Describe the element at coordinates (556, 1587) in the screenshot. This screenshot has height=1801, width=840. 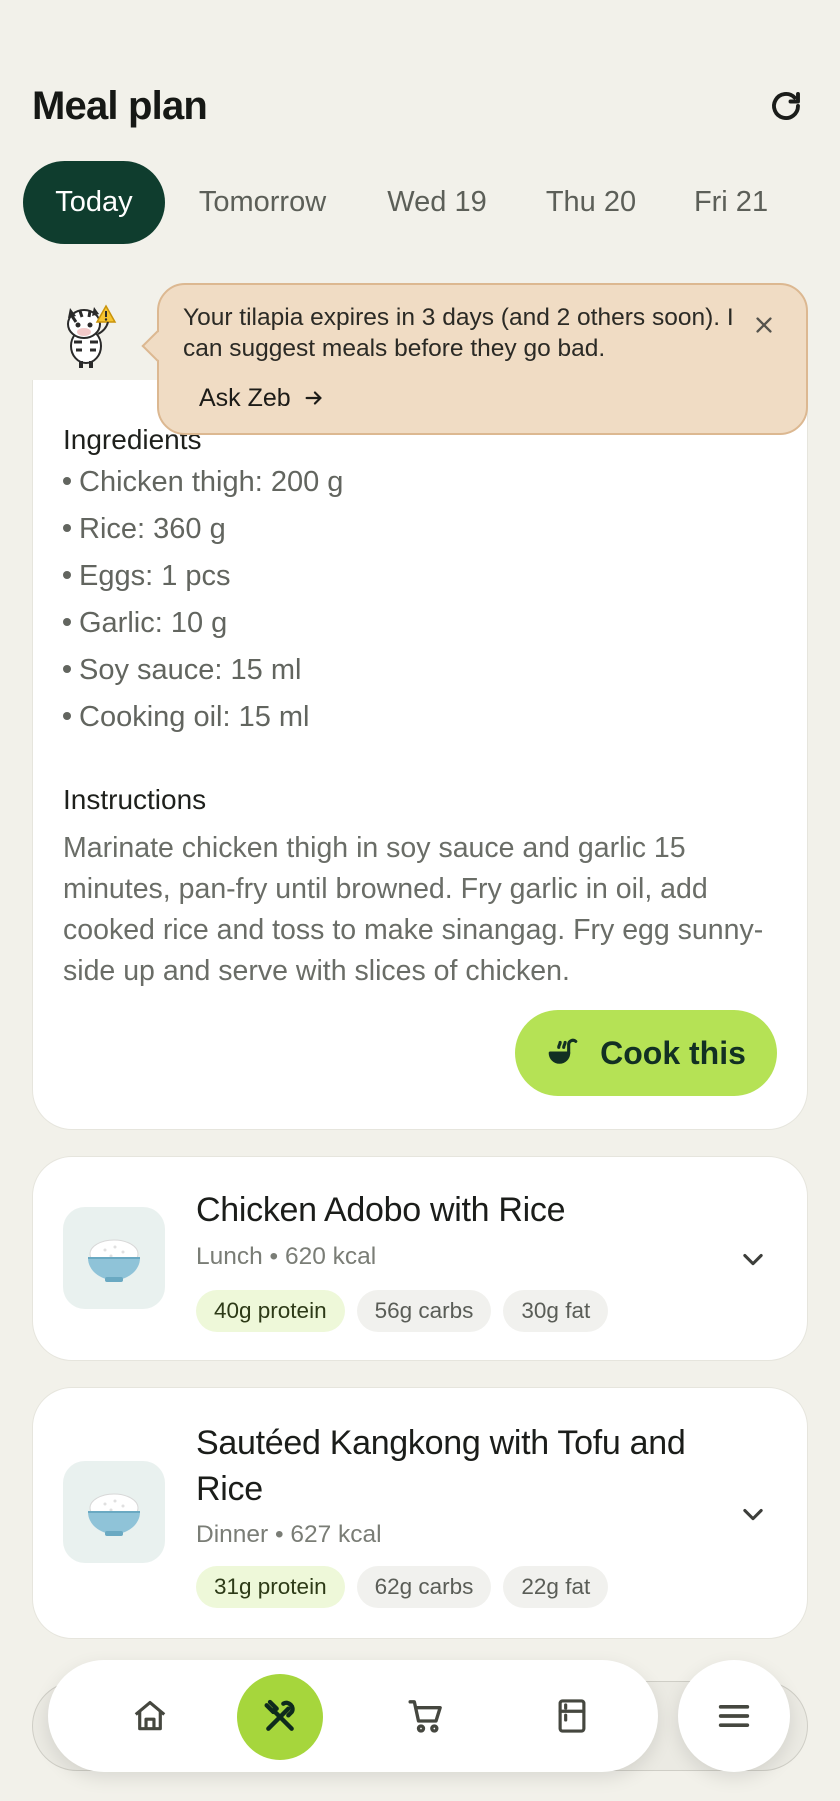
I see `fat-chip: 22g fat` at that location.